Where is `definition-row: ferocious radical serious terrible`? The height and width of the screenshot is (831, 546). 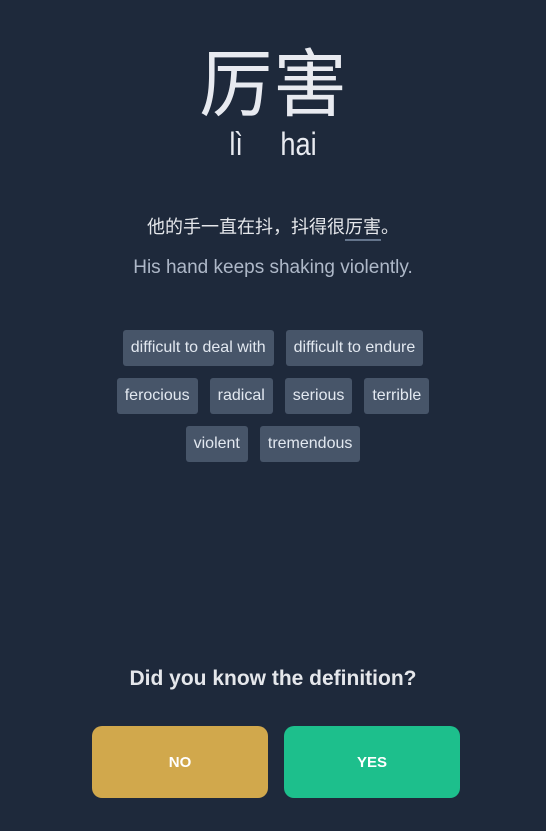 definition-row: ferocious radical serious terrible is located at coordinates (273, 396).